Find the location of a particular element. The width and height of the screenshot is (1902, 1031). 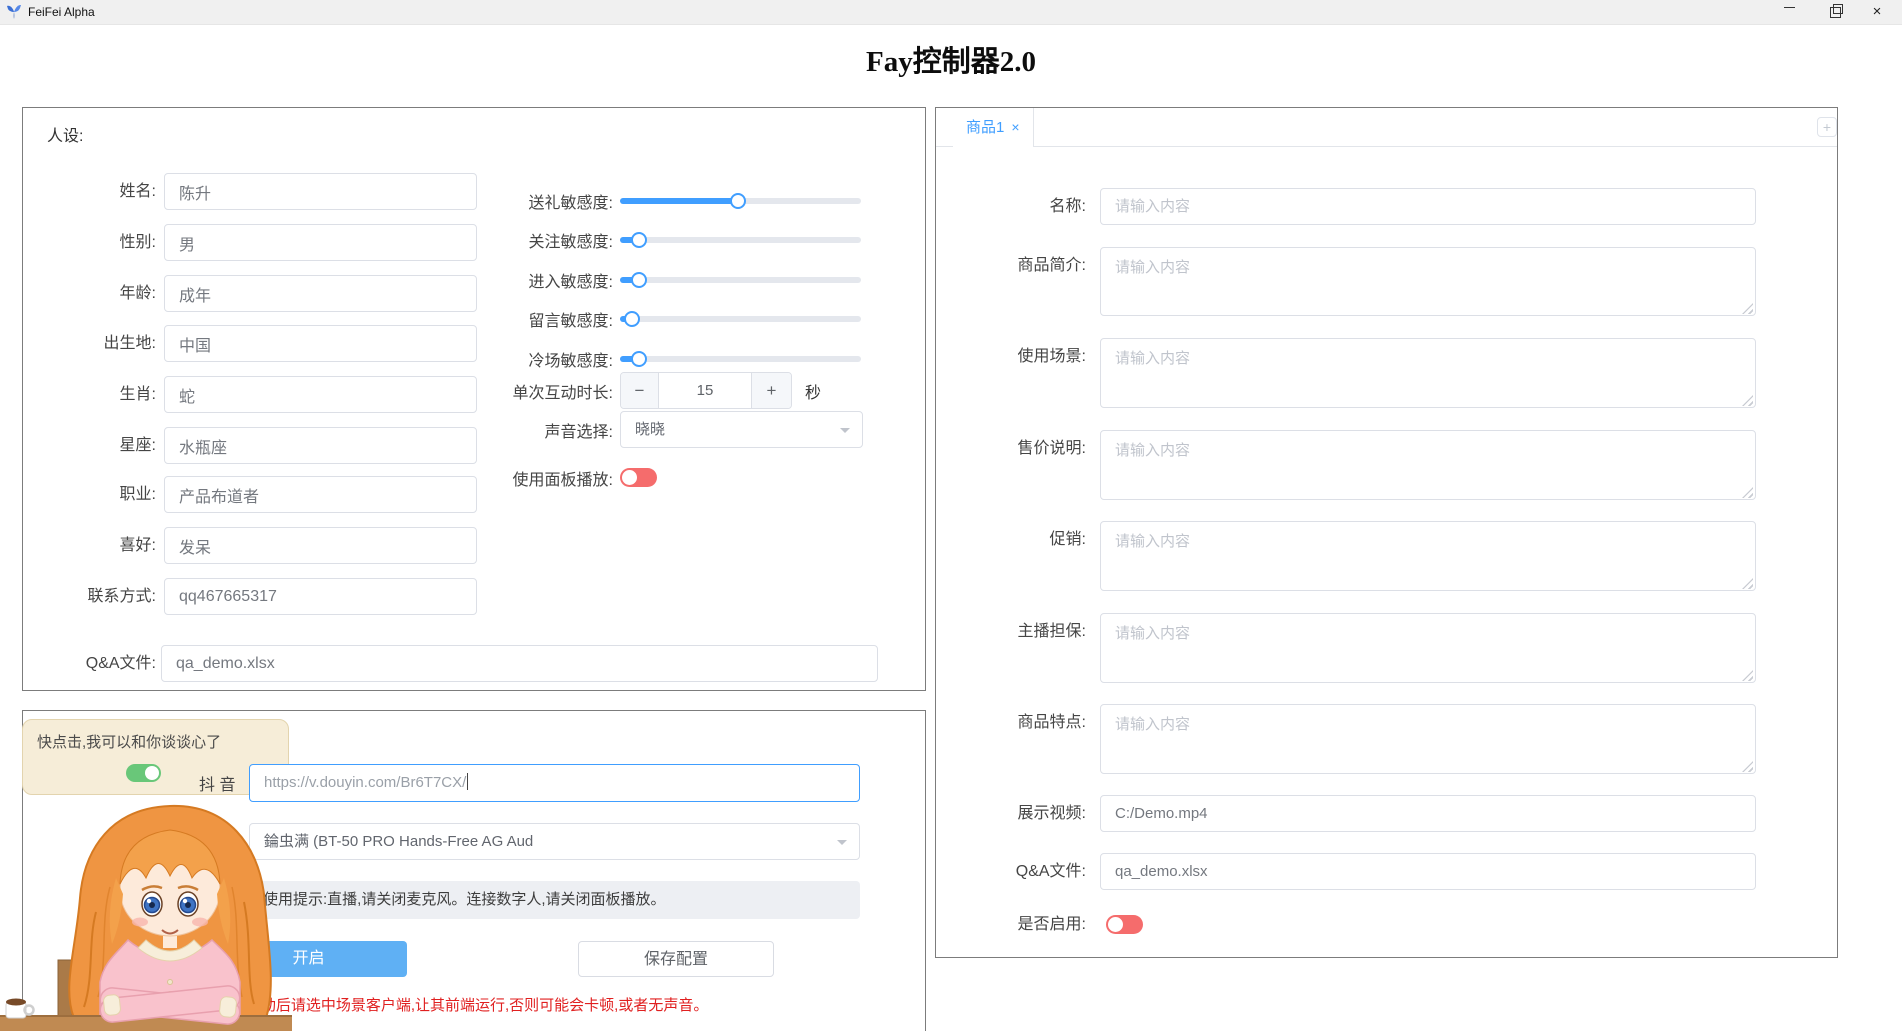

product-intro-label: 商品简介: is located at coordinates (1051, 265).